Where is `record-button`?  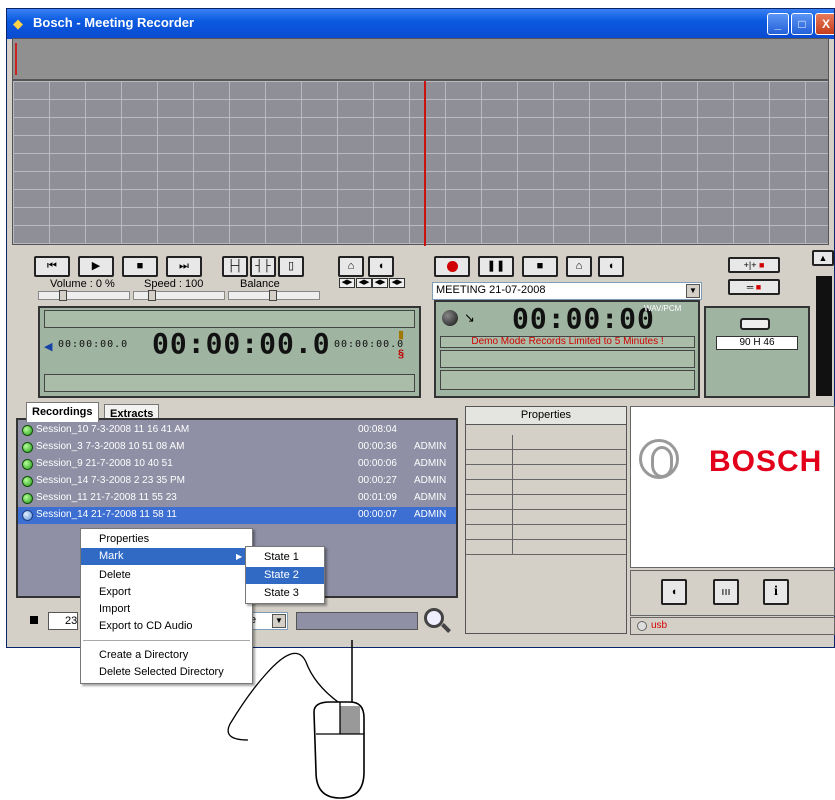 record-button is located at coordinates (452, 266).